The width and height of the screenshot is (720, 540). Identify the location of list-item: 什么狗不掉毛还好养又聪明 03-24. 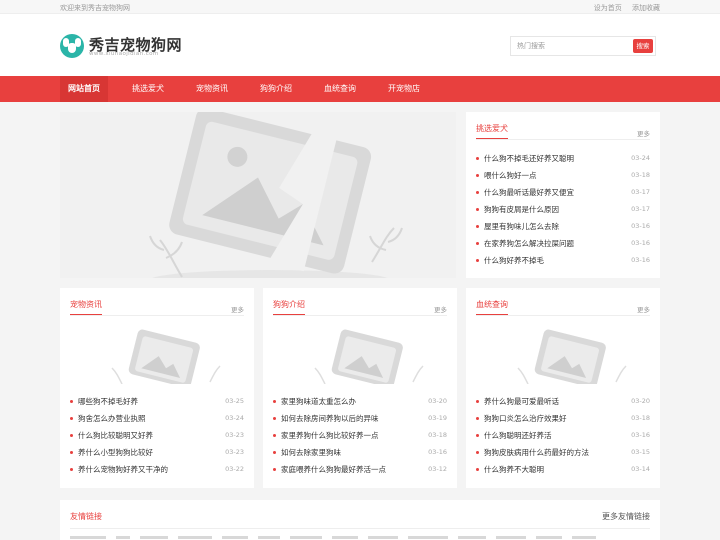
(563, 158).